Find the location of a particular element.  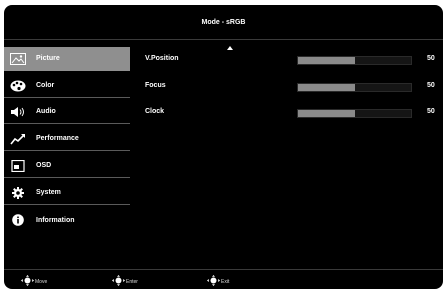

sidebar-item-color: Color is located at coordinates (67, 86).